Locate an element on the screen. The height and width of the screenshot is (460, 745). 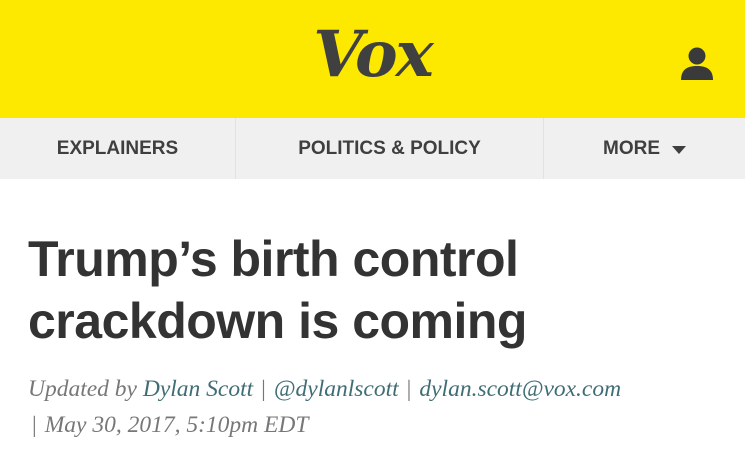
byline-prefix: Updated by is located at coordinates (82, 389).